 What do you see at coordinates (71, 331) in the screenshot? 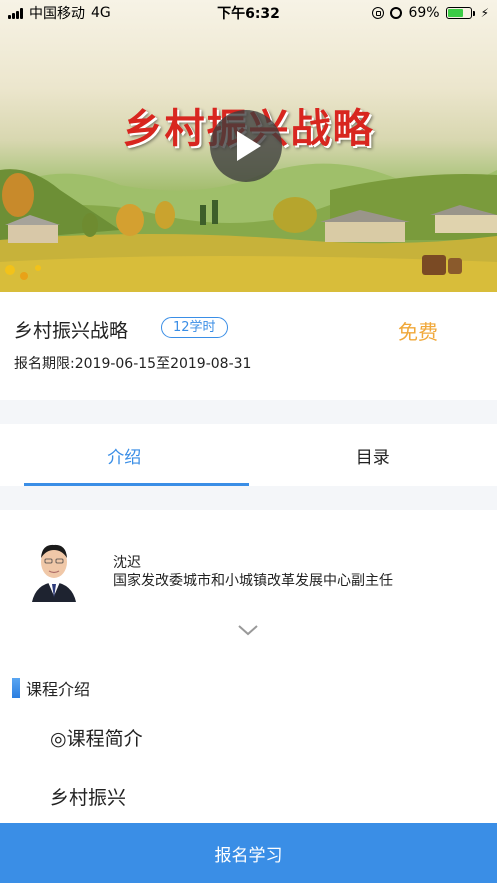
I see `course-title: 乡村振兴战略` at bounding box center [71, 331].